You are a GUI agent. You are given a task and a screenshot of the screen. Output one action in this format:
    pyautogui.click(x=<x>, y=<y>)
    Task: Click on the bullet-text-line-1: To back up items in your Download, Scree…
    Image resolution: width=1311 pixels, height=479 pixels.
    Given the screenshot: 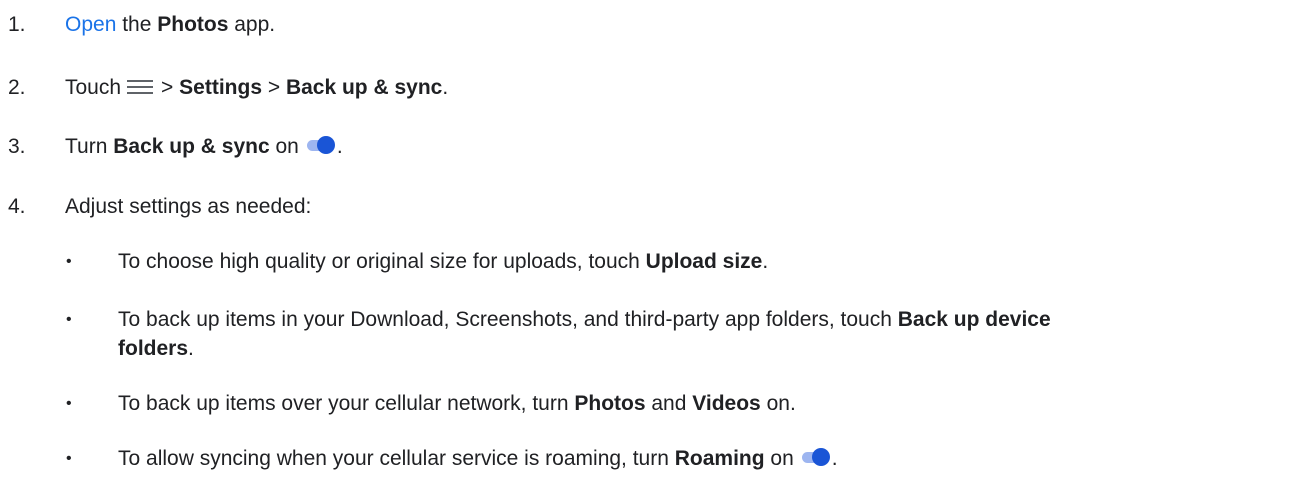 What is the action you would take?
    pyautogui.click(x=584, y=319)
    